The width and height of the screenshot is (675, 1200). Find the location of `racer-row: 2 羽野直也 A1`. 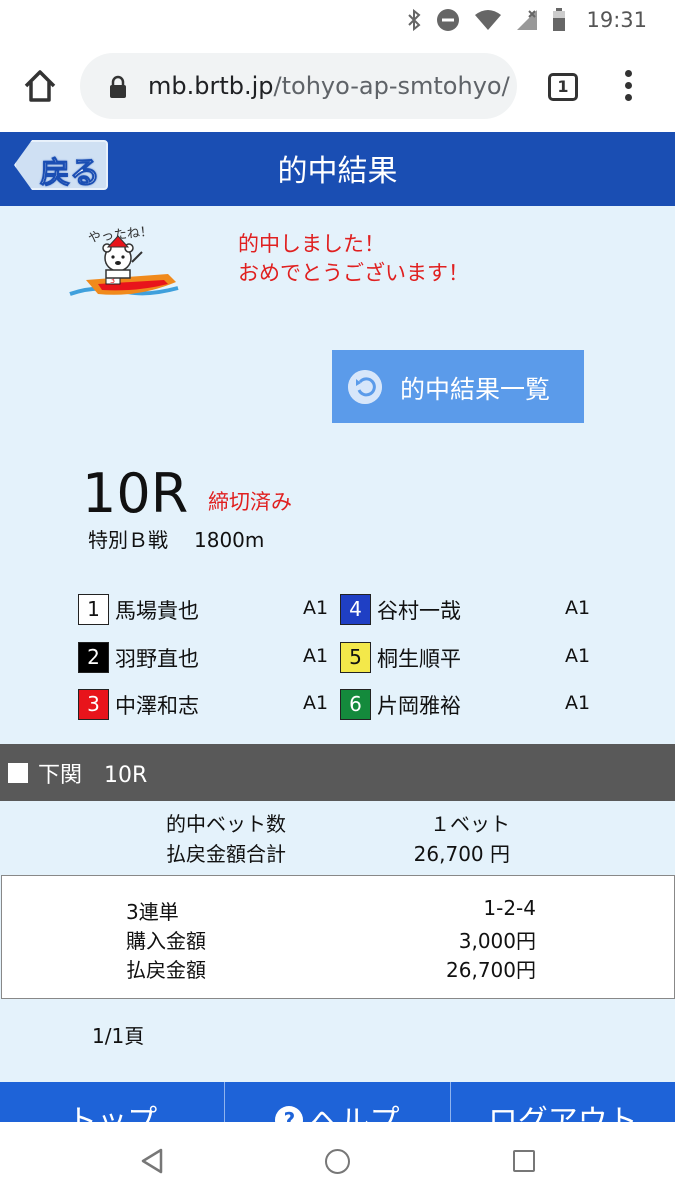

racer-row: 2 羽野直也 A1 is located at coordinates (208, 656).